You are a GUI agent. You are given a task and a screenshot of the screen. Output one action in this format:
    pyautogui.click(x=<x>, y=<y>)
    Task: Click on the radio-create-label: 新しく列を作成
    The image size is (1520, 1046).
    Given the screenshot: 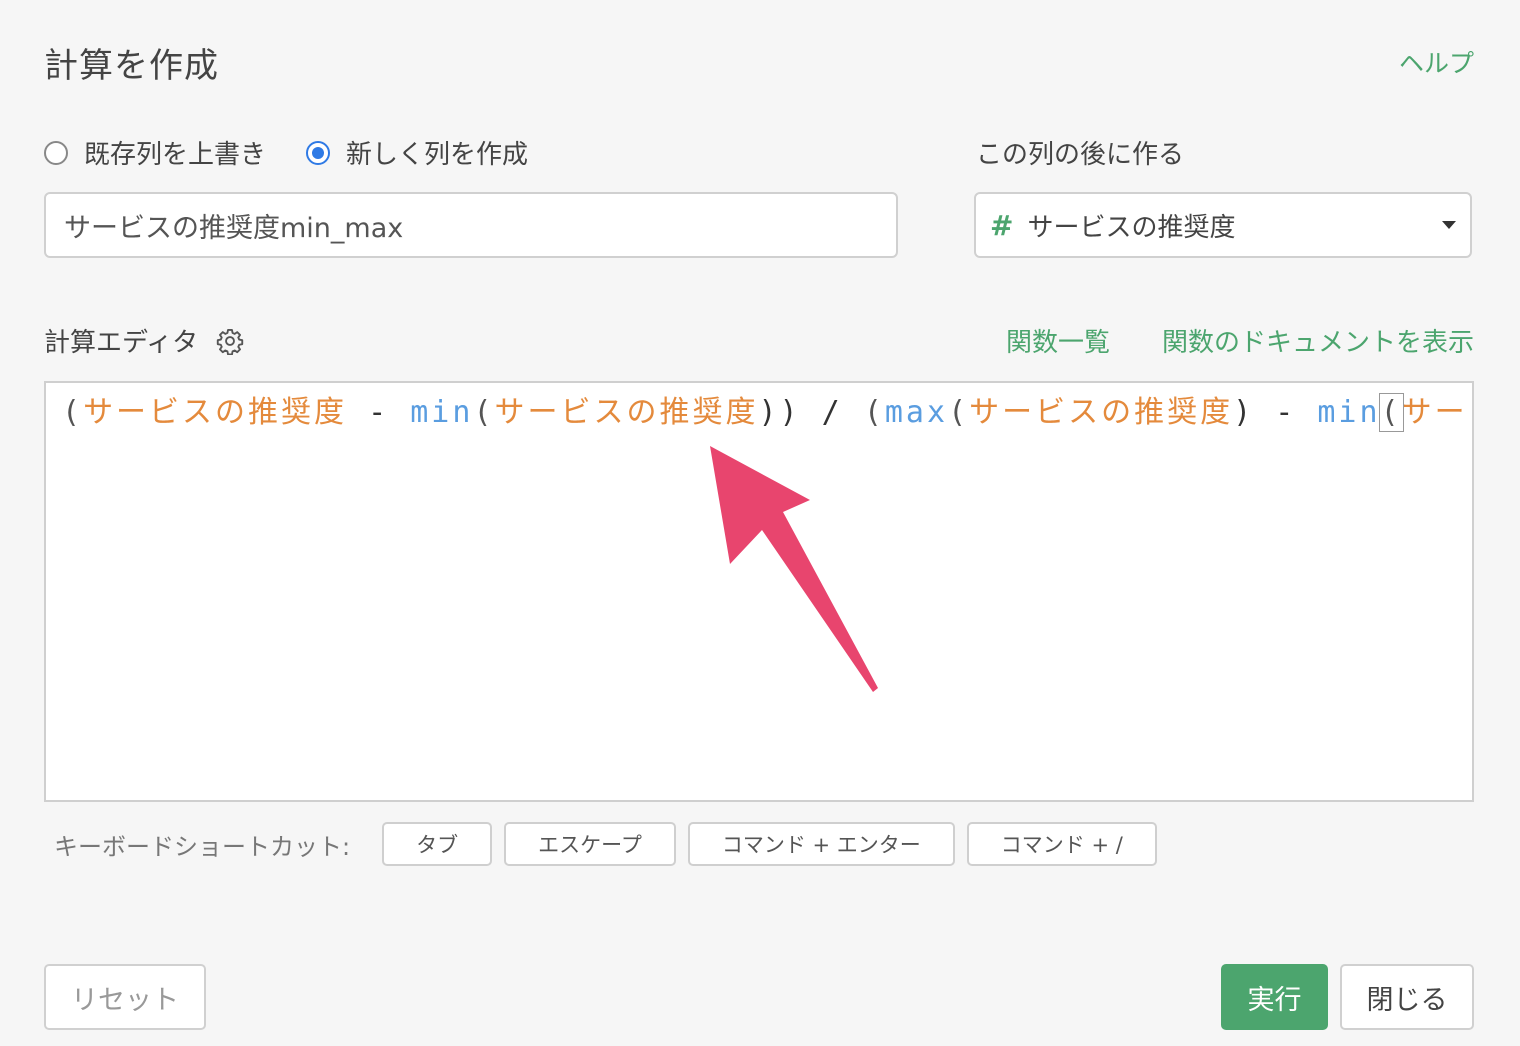 What is the action you would take?
    pyautogui.click(x=437, y=155)
    